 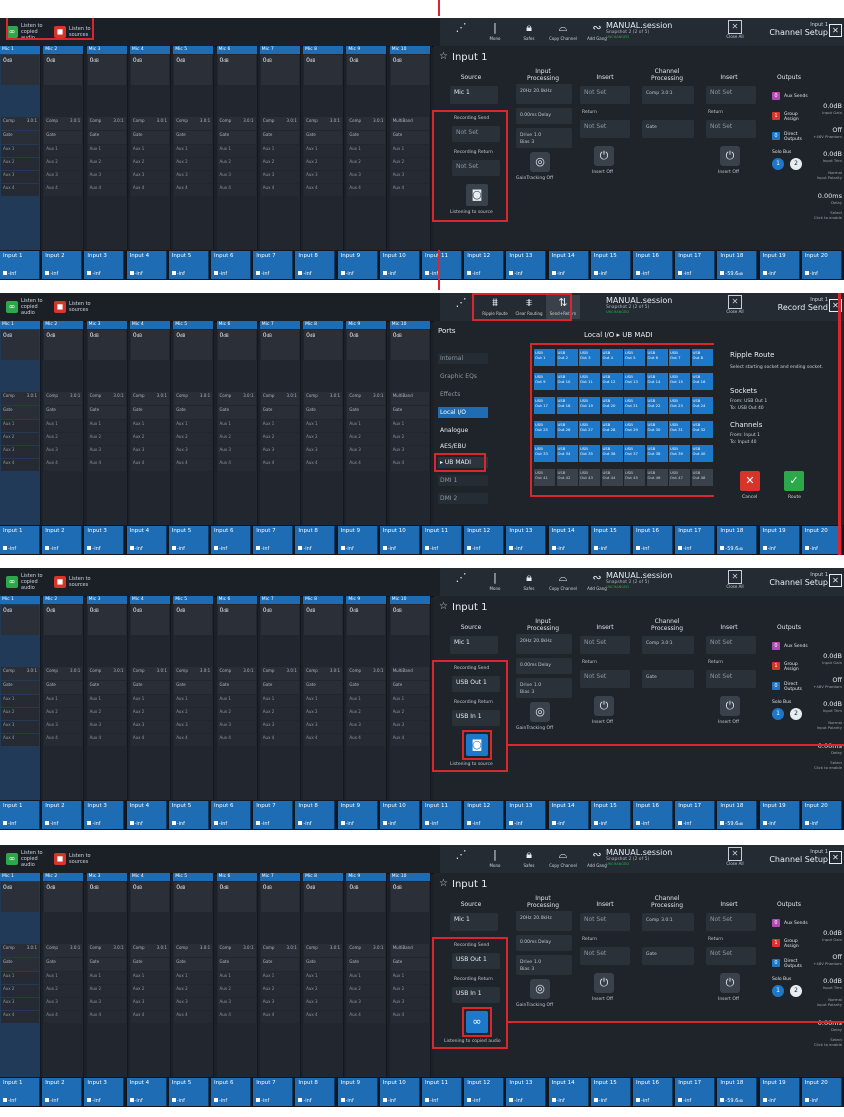 I want to click on solo-bus-2: 2, so click(x=796, y=164).